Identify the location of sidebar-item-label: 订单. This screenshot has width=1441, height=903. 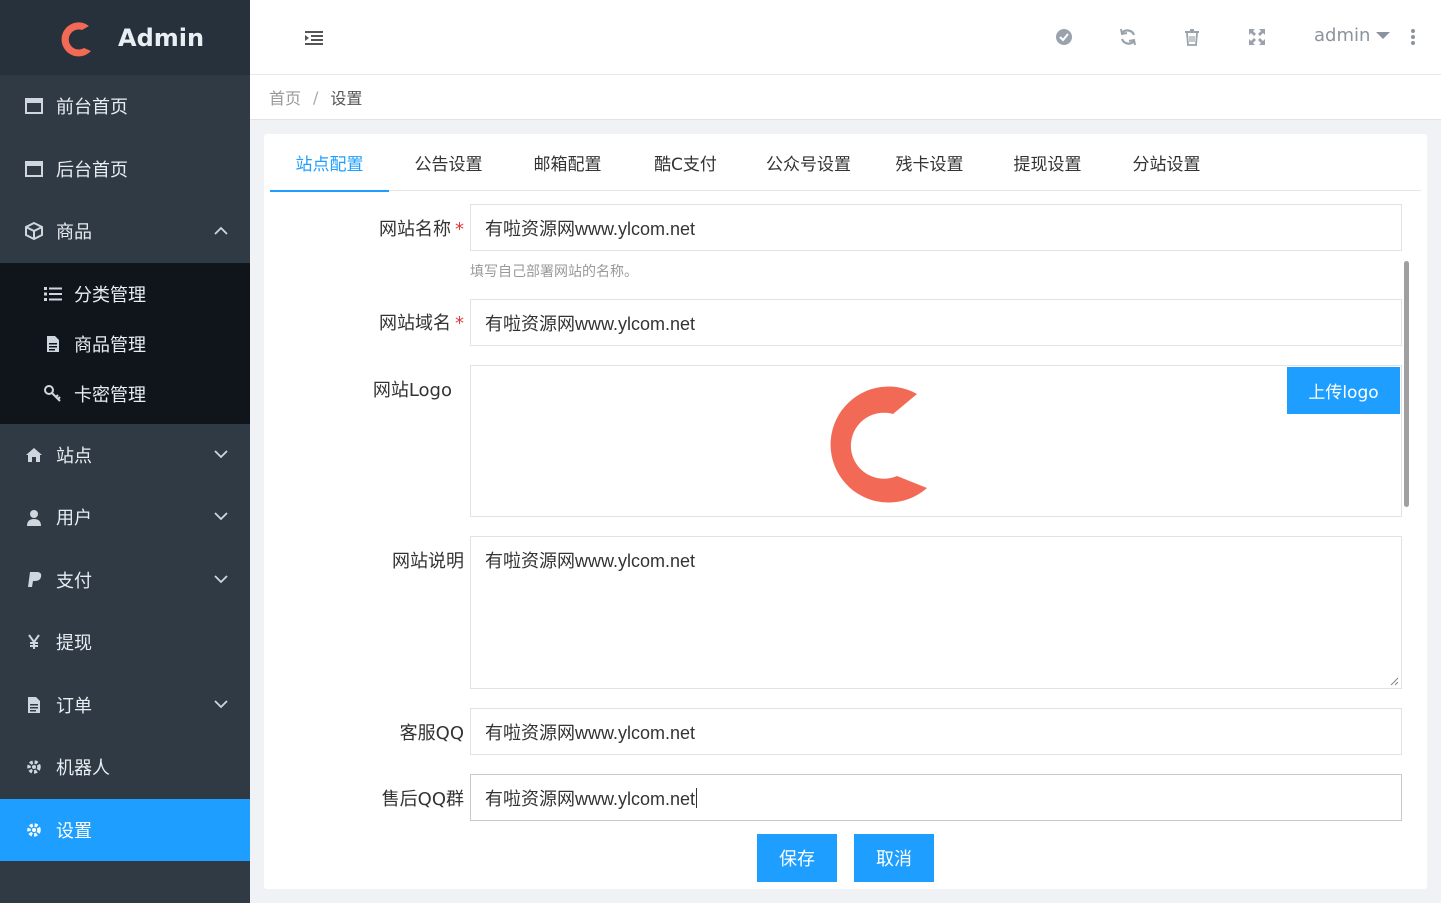
(74, 706).